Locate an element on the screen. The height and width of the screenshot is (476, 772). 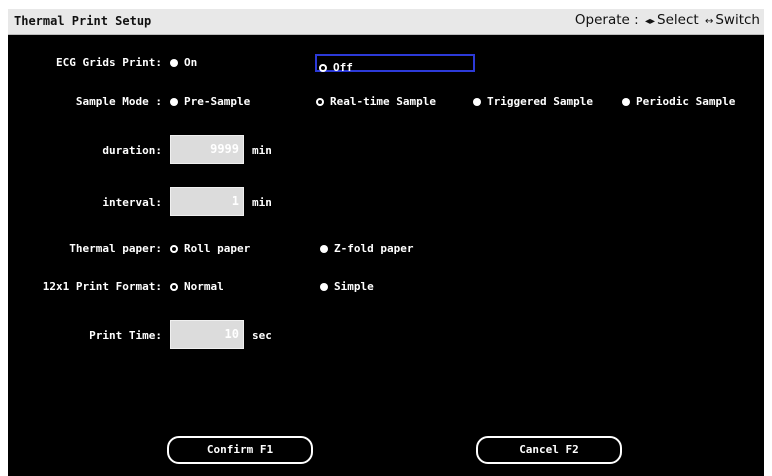
print-time-unit: sec is located at coordinates (262, 335).